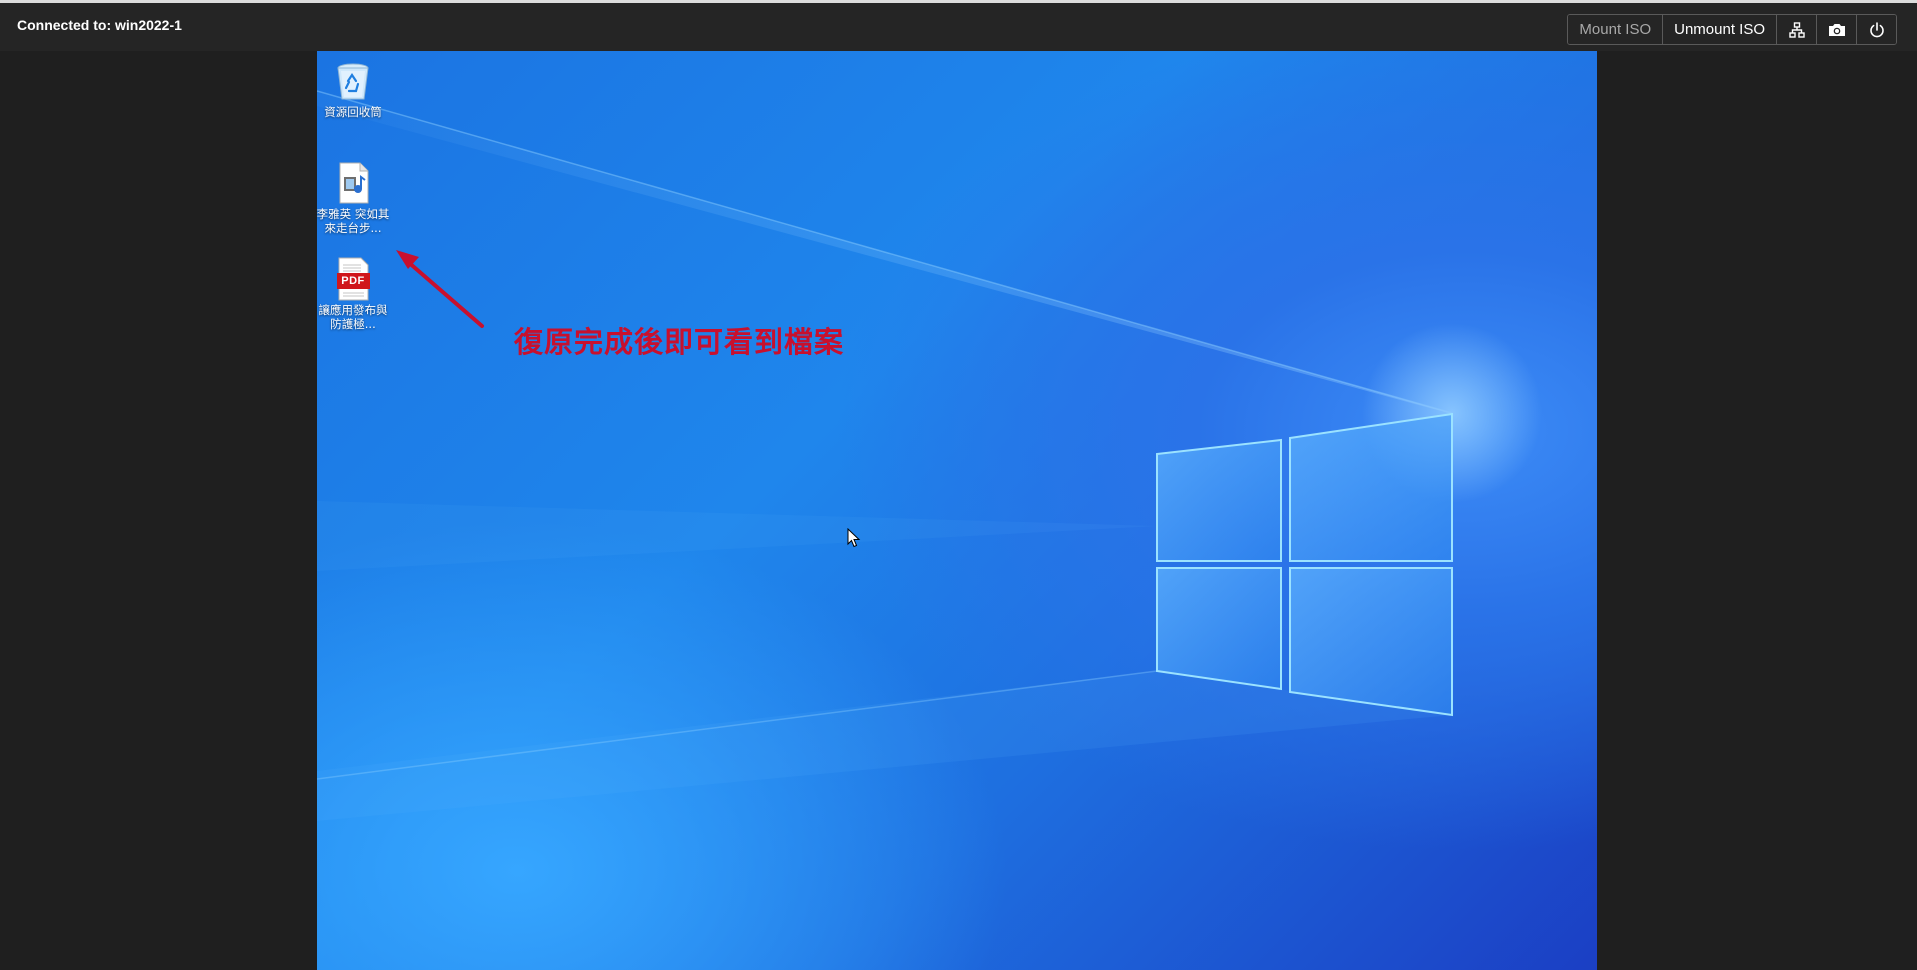 This screenshot has height=970, width=1917. Describe the element at coordinates (353, 183) in the screenshot. I see `video-file-icon` at that location.